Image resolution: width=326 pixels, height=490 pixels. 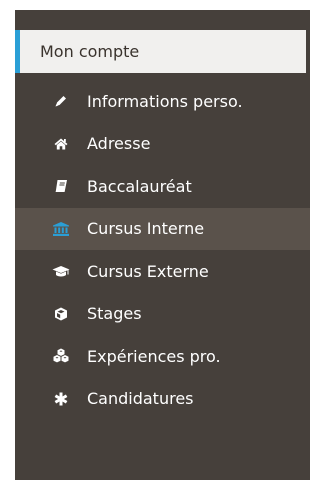 I want to click on sidebar-item-label: Candidatures, so click(x=140, y=399).